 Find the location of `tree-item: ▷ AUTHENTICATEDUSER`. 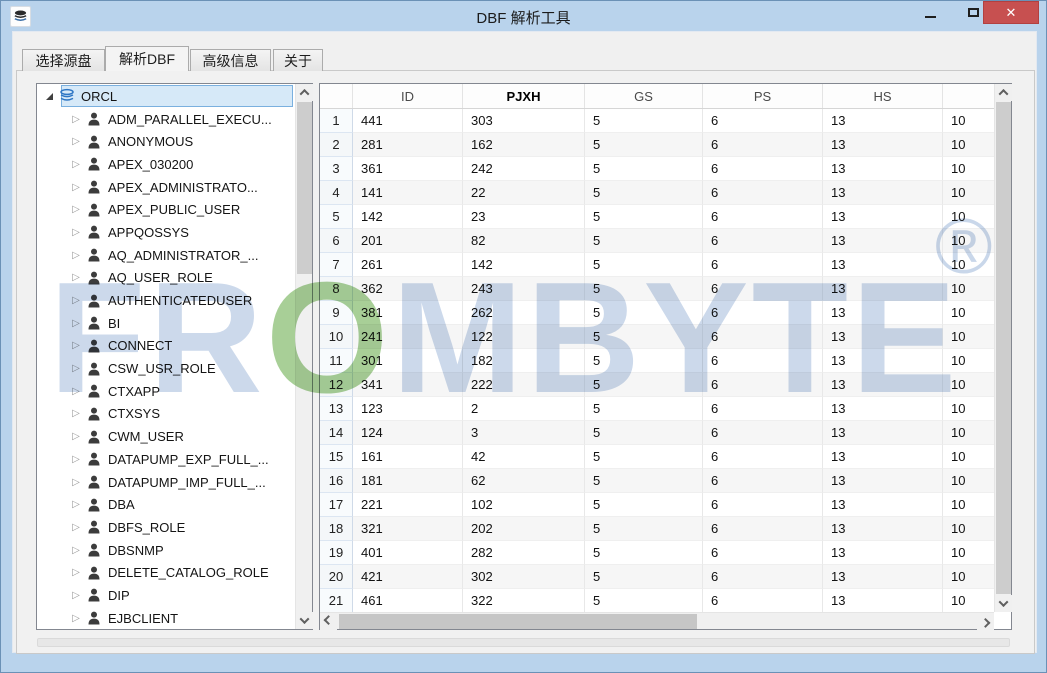

tree-item: ▷ AUTHENTICATEDUSER is located at coordinates (166, 300).